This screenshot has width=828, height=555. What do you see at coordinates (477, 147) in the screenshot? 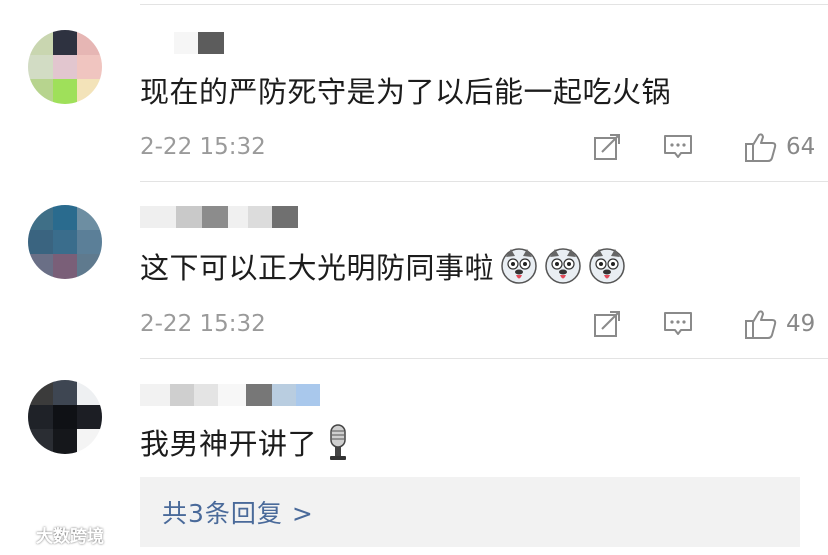
I see `comment-meta: 2-22 15:32 64` at bounding box center [477, 147].